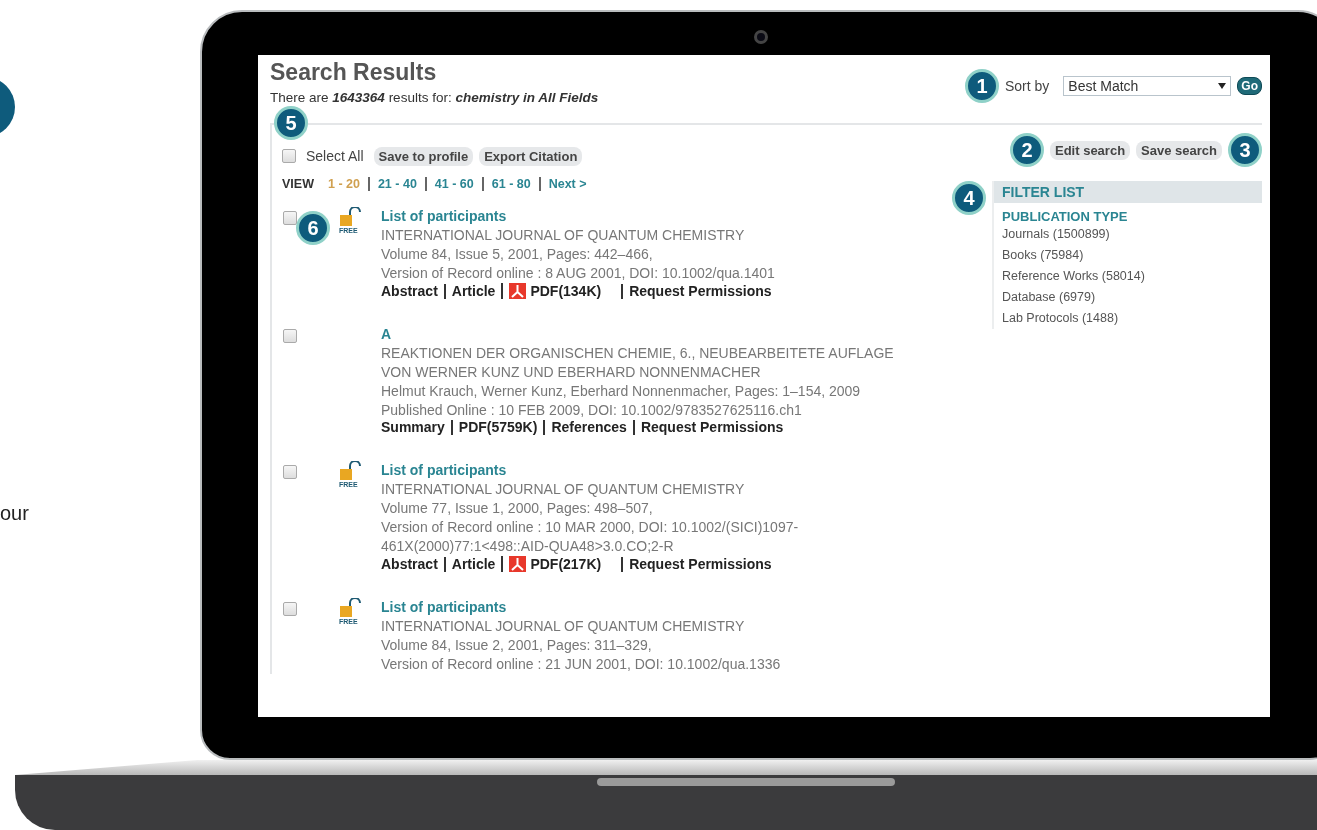  Describe the element at coordinates (517, 254) in the screenshot. I see `result-detail: Volume 84, Issue 5, 2001, Pages: 442–466,` at that location.